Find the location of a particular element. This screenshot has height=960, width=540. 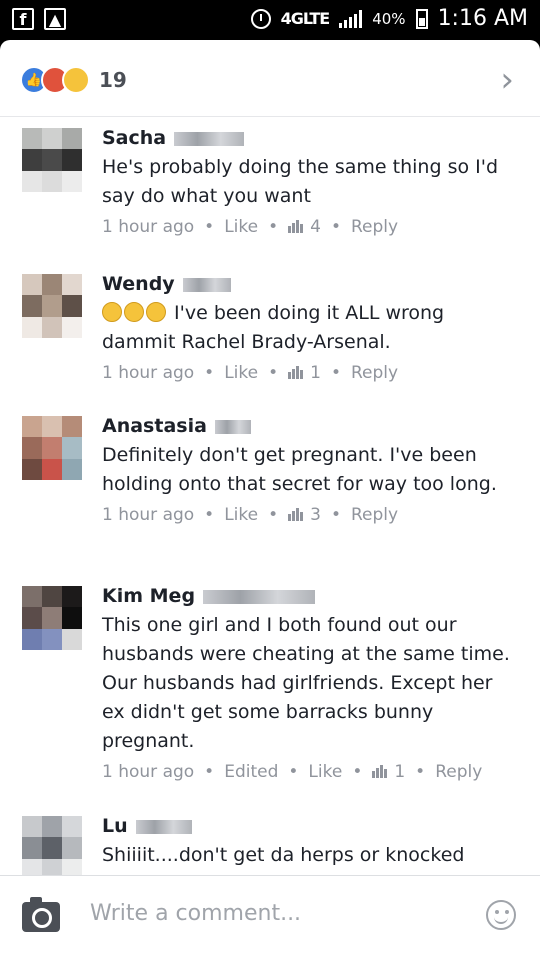

comment-meta: 1 hour ago • Like • 3 • Reply is located at coordinates (250, 515).